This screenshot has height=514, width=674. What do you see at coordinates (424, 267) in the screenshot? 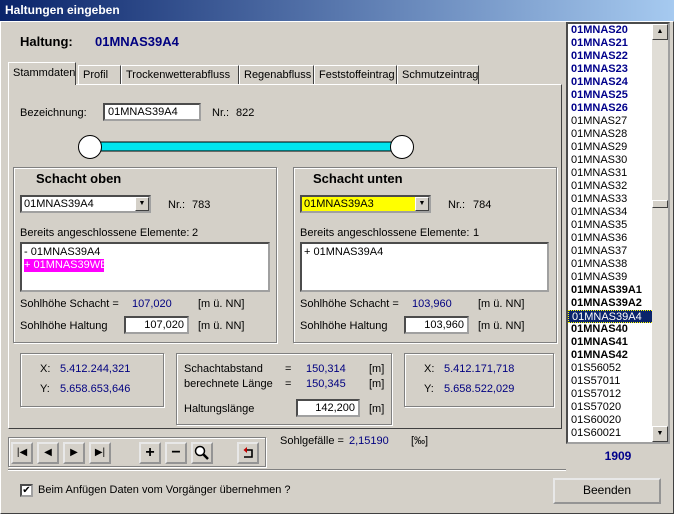
I see `schacht-unten-connected-list: + 01MNAS39A4` at bounding box center [424, 267].